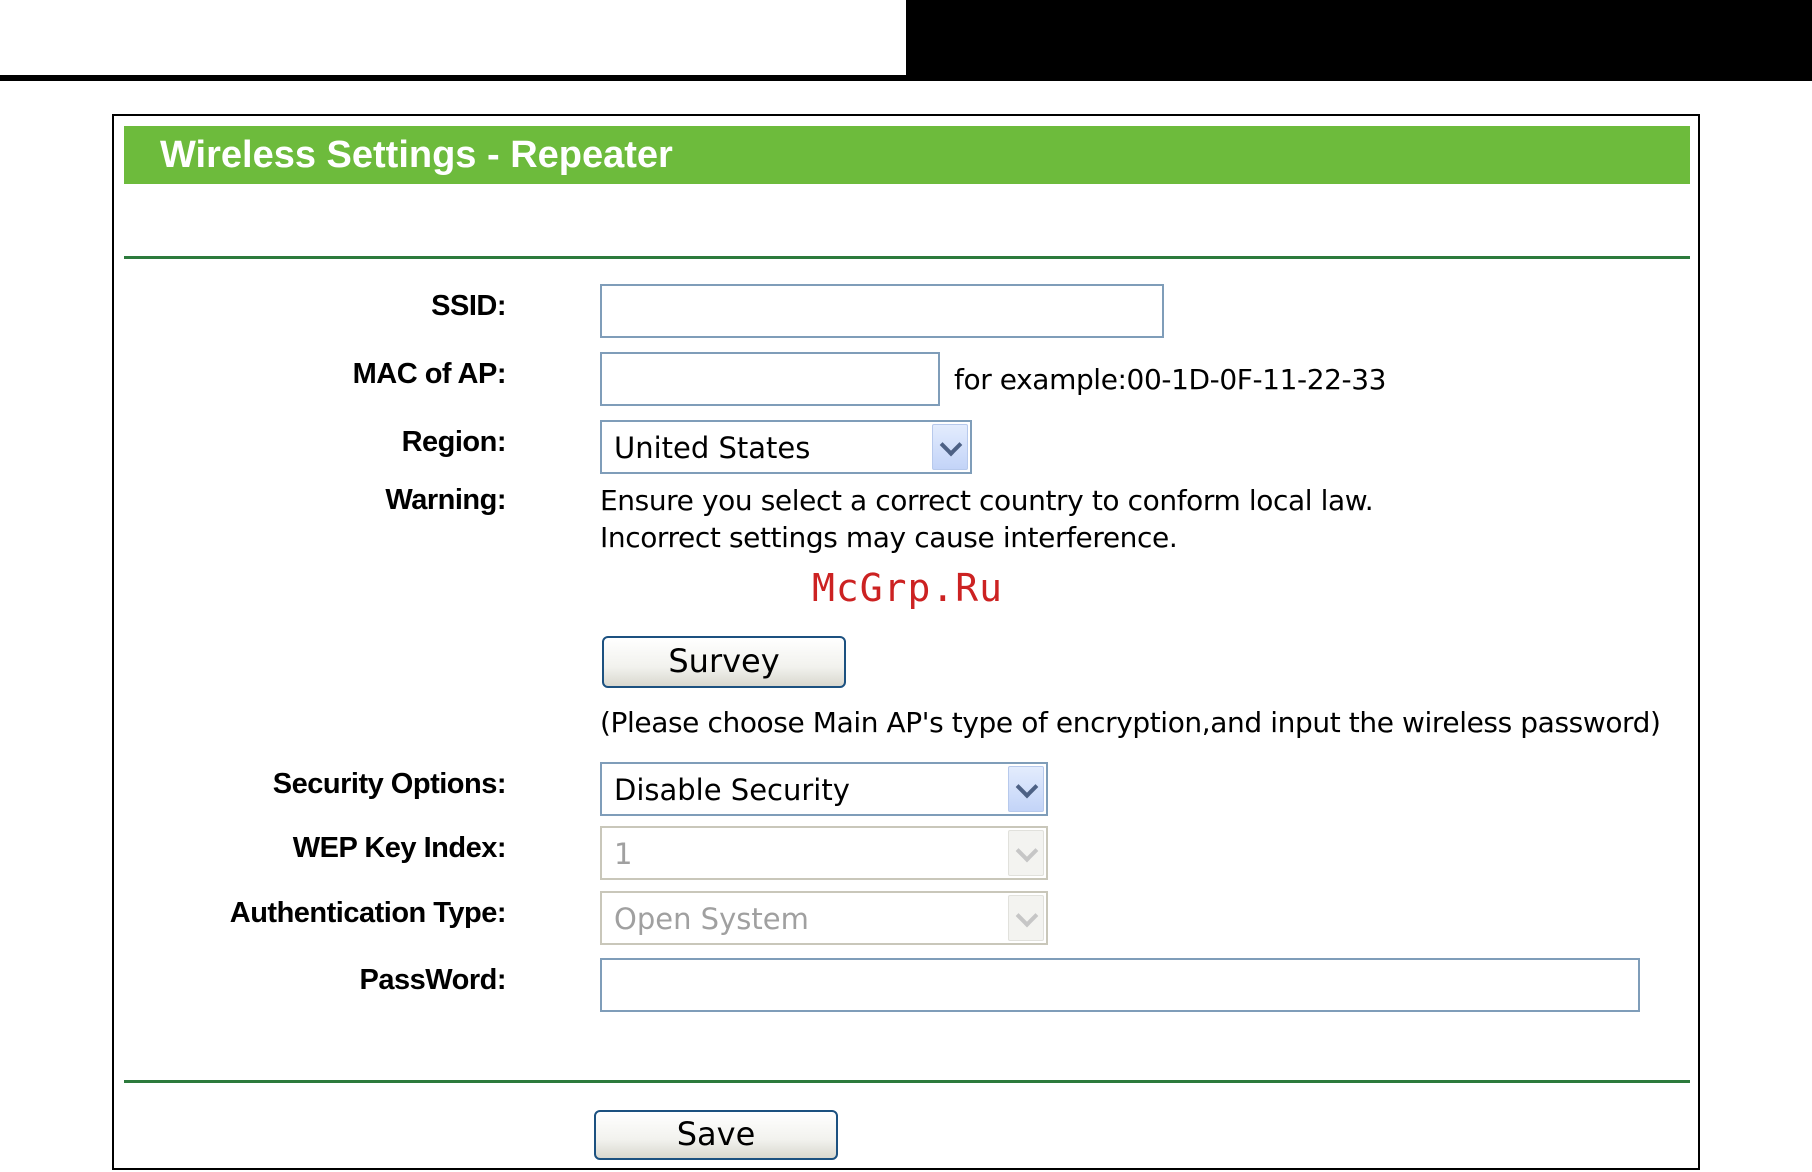  I want to click on header-black-block, so click(1359, 37).